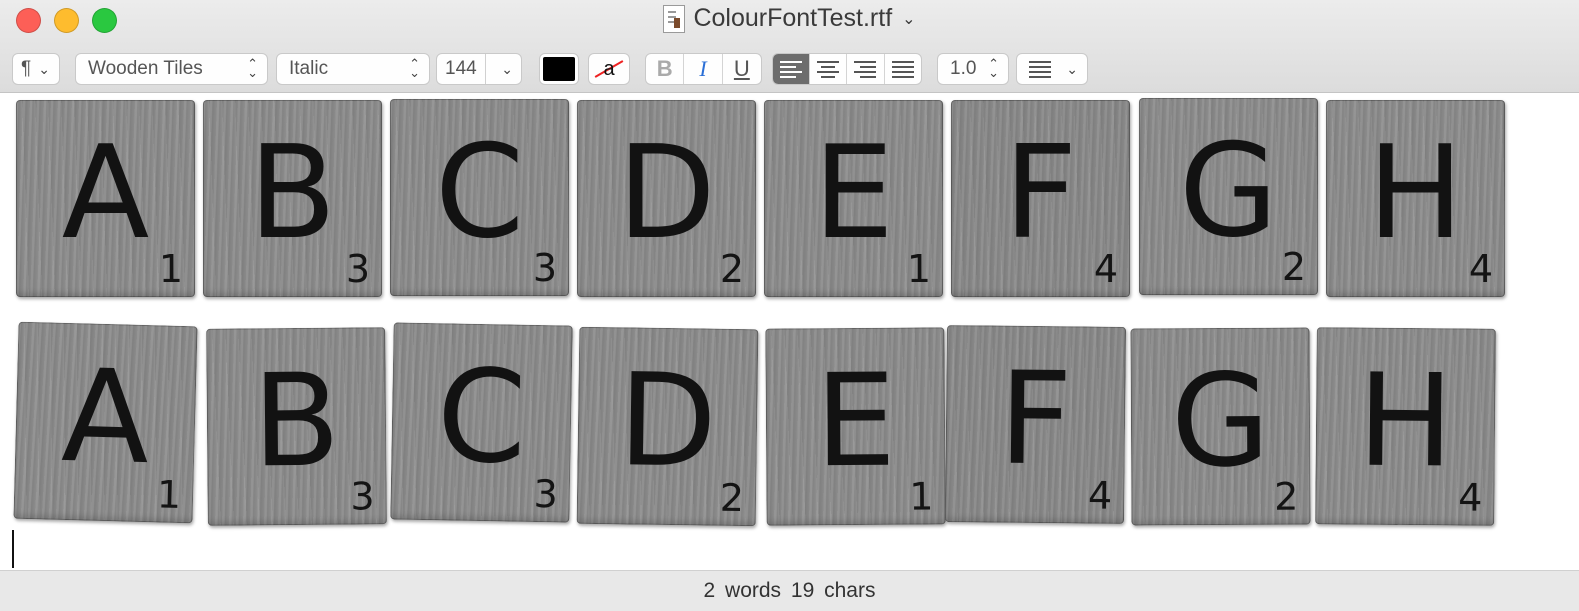 The width and height of the screenshot is (1579, 611). I want to click on highlight-glyph: a, so click(609, 68).